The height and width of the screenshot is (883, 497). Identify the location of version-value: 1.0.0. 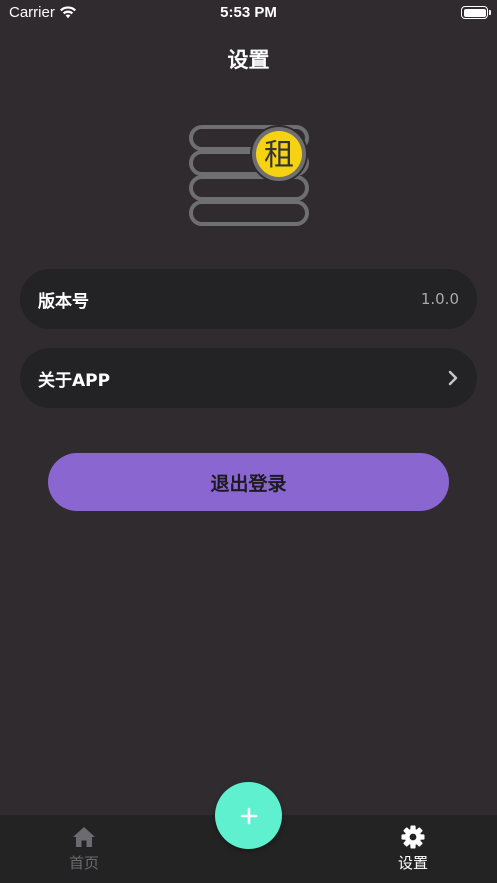
(439, 299).